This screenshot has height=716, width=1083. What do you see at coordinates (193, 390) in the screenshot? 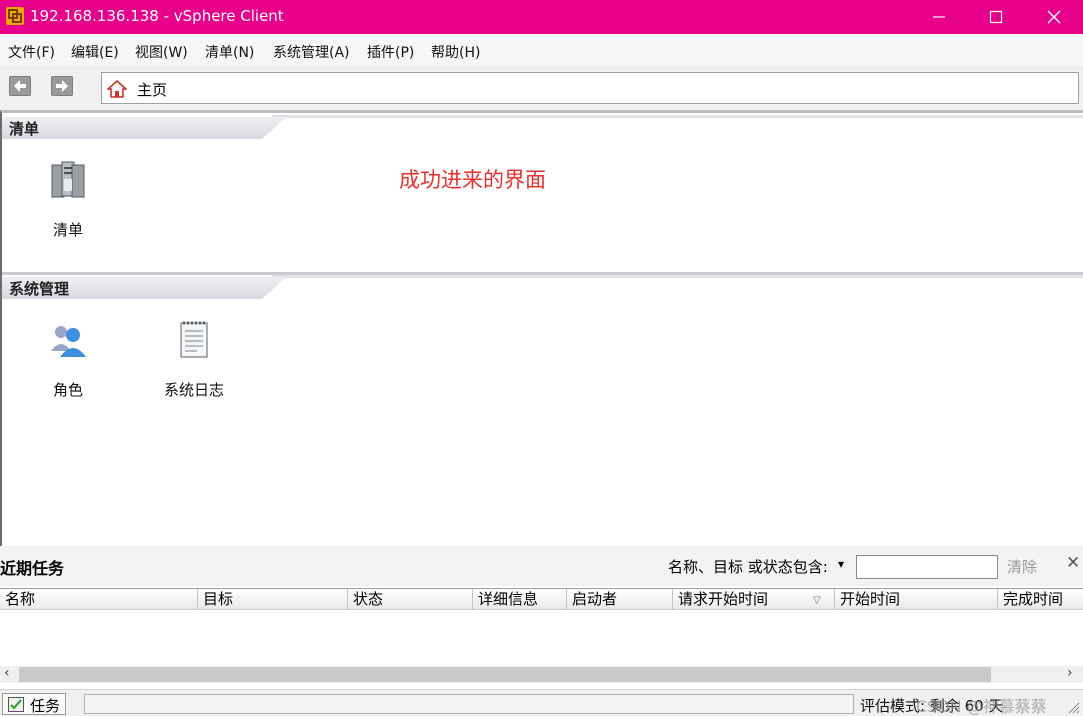
I see `system-log-tile-label: 系统日志` at bounding box center [193, 390].